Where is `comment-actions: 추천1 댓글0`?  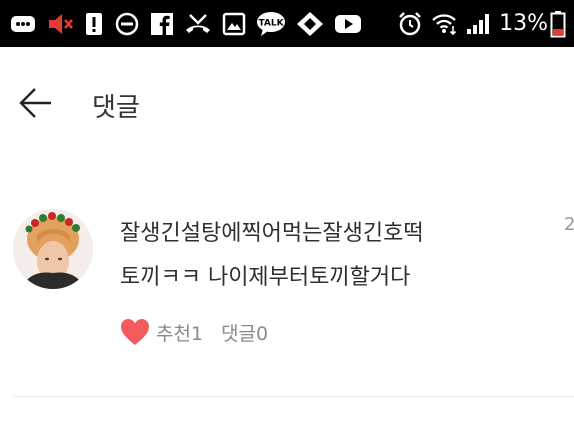 comment-actions: 추천1 댓글0 is located at coordinates (194, 332).